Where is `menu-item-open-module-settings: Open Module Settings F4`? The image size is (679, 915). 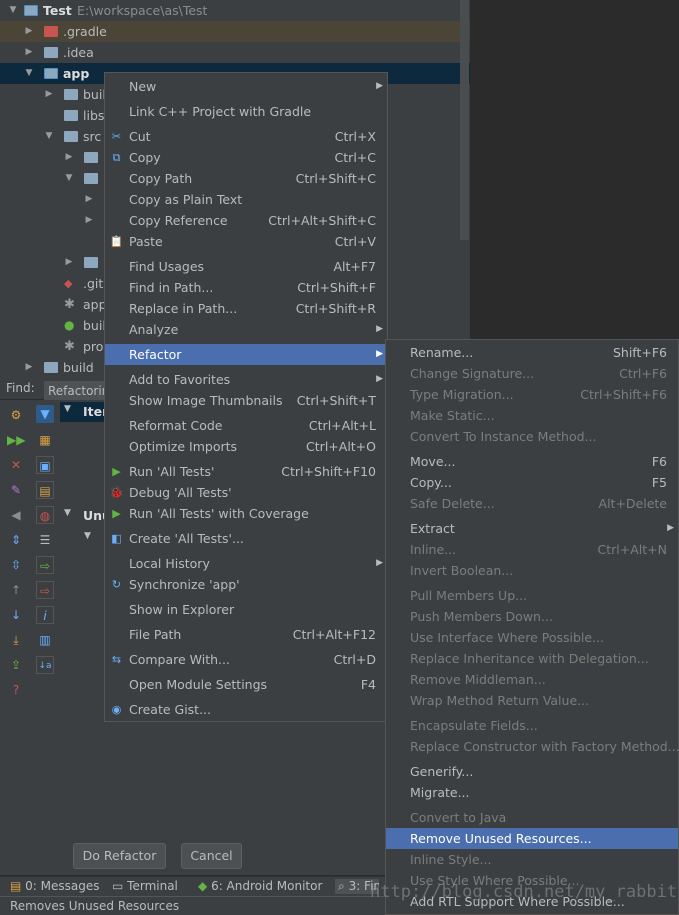
menu-item-open-module-settings: Open Module Settings F4 is located at coordinates (246, 684).